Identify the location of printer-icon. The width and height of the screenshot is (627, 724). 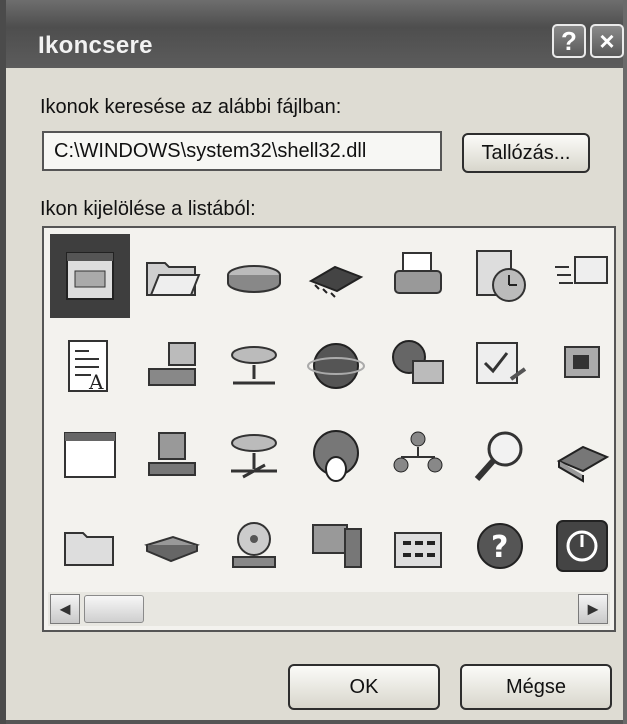
(418, 273).